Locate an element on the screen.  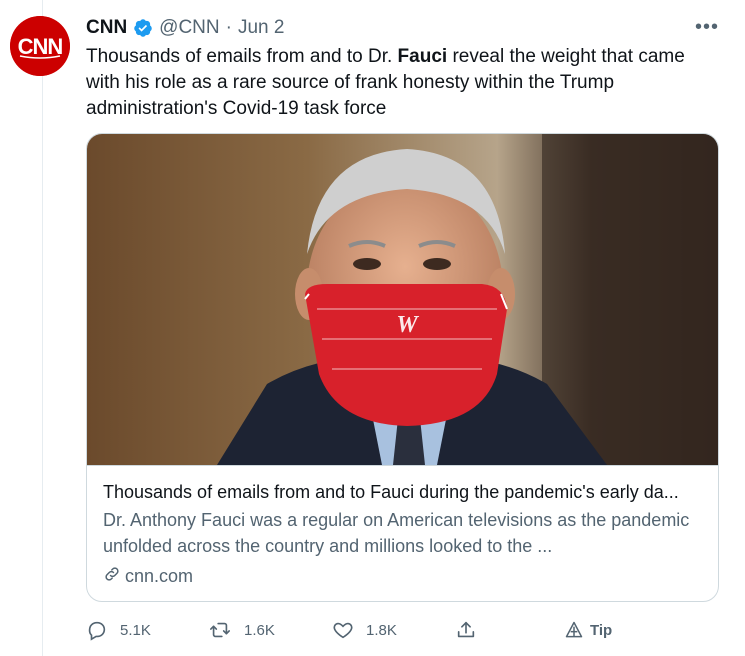
avatar: CNN is located at coordinates (40, 46).